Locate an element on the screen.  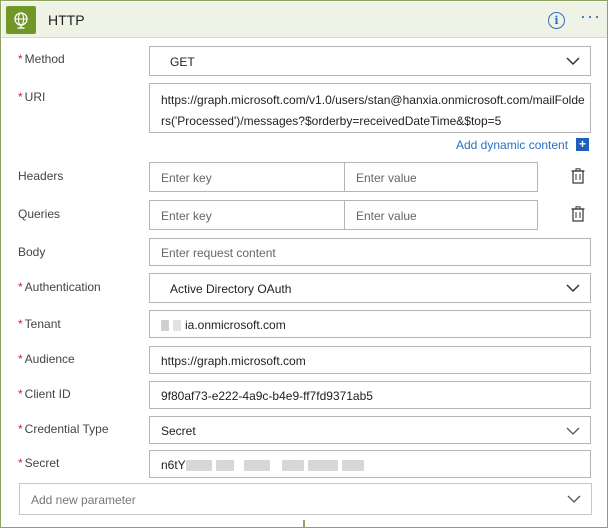
client-id-label: * Client ID is located at coordinates (44, 394).